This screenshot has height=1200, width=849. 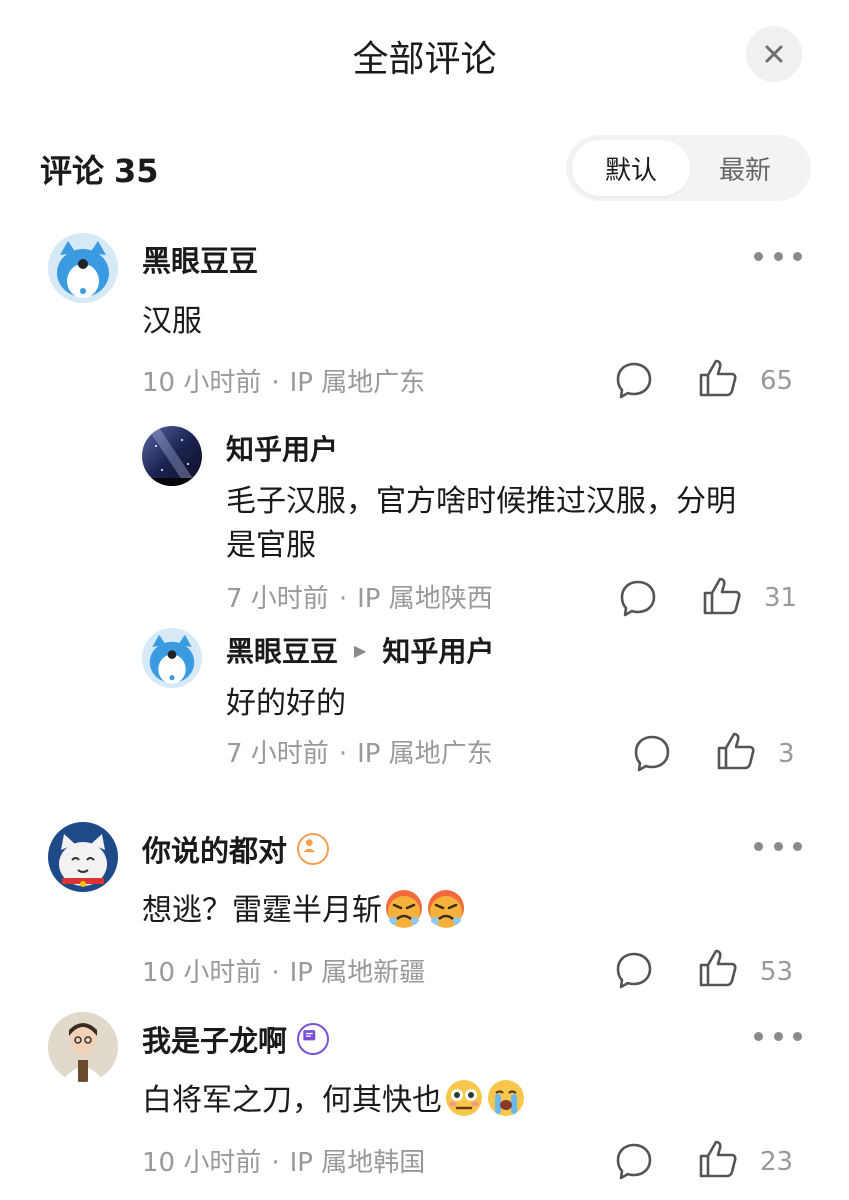 What do you see at coordinates (781, 598) in the screenshot?
I see `like-count: 31` at bounding box center [781, 598].